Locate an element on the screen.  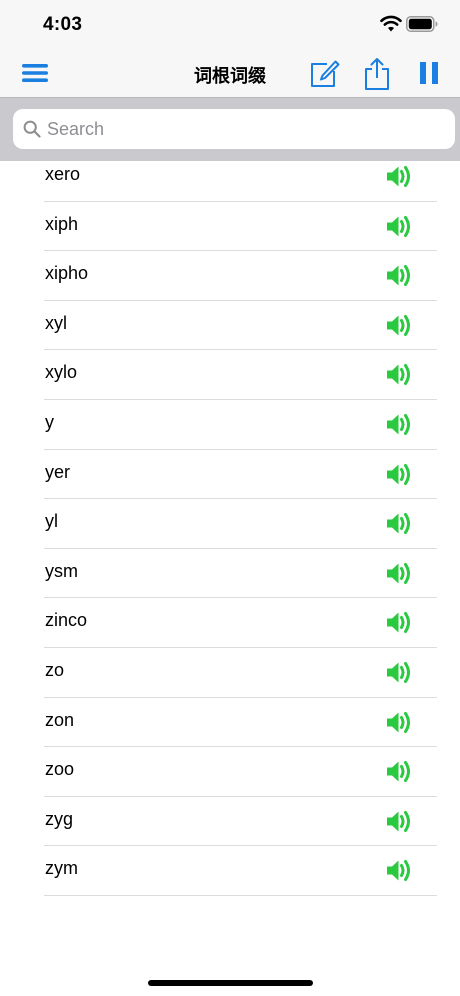
search-icon is located at coordinates (32, 129).